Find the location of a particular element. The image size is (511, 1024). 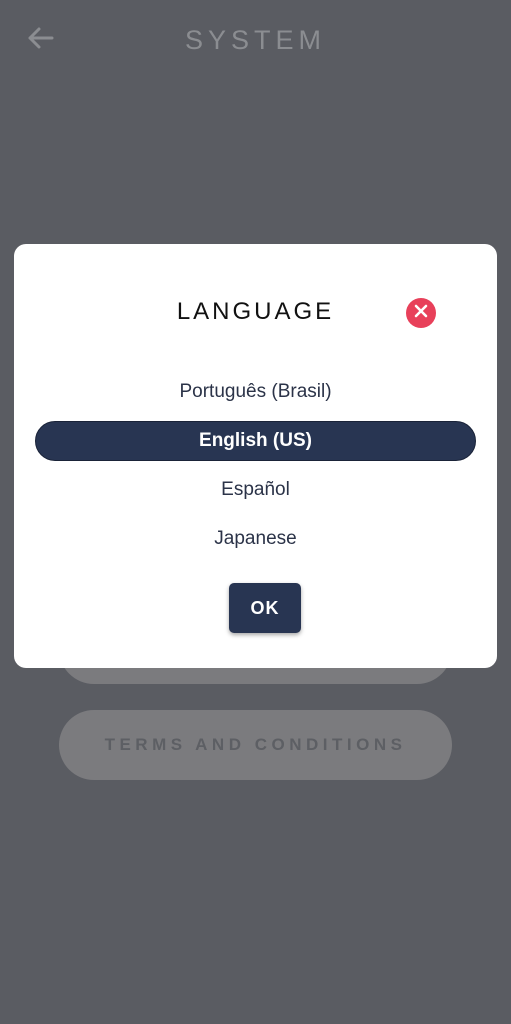

terms-and-conditions-button: TERMS AND CONDITIONS is located at coordinates (255, 745).